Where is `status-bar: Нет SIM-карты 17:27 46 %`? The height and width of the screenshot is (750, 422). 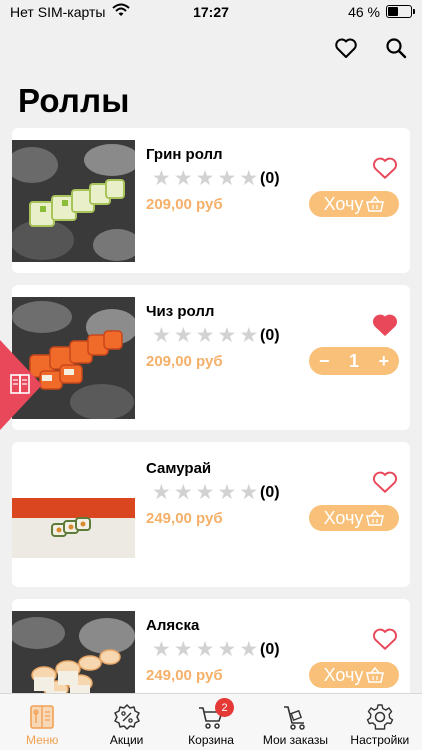
status-bar: Нет SIM-карты 17:27 46 % is located at coordinates (211, 12).